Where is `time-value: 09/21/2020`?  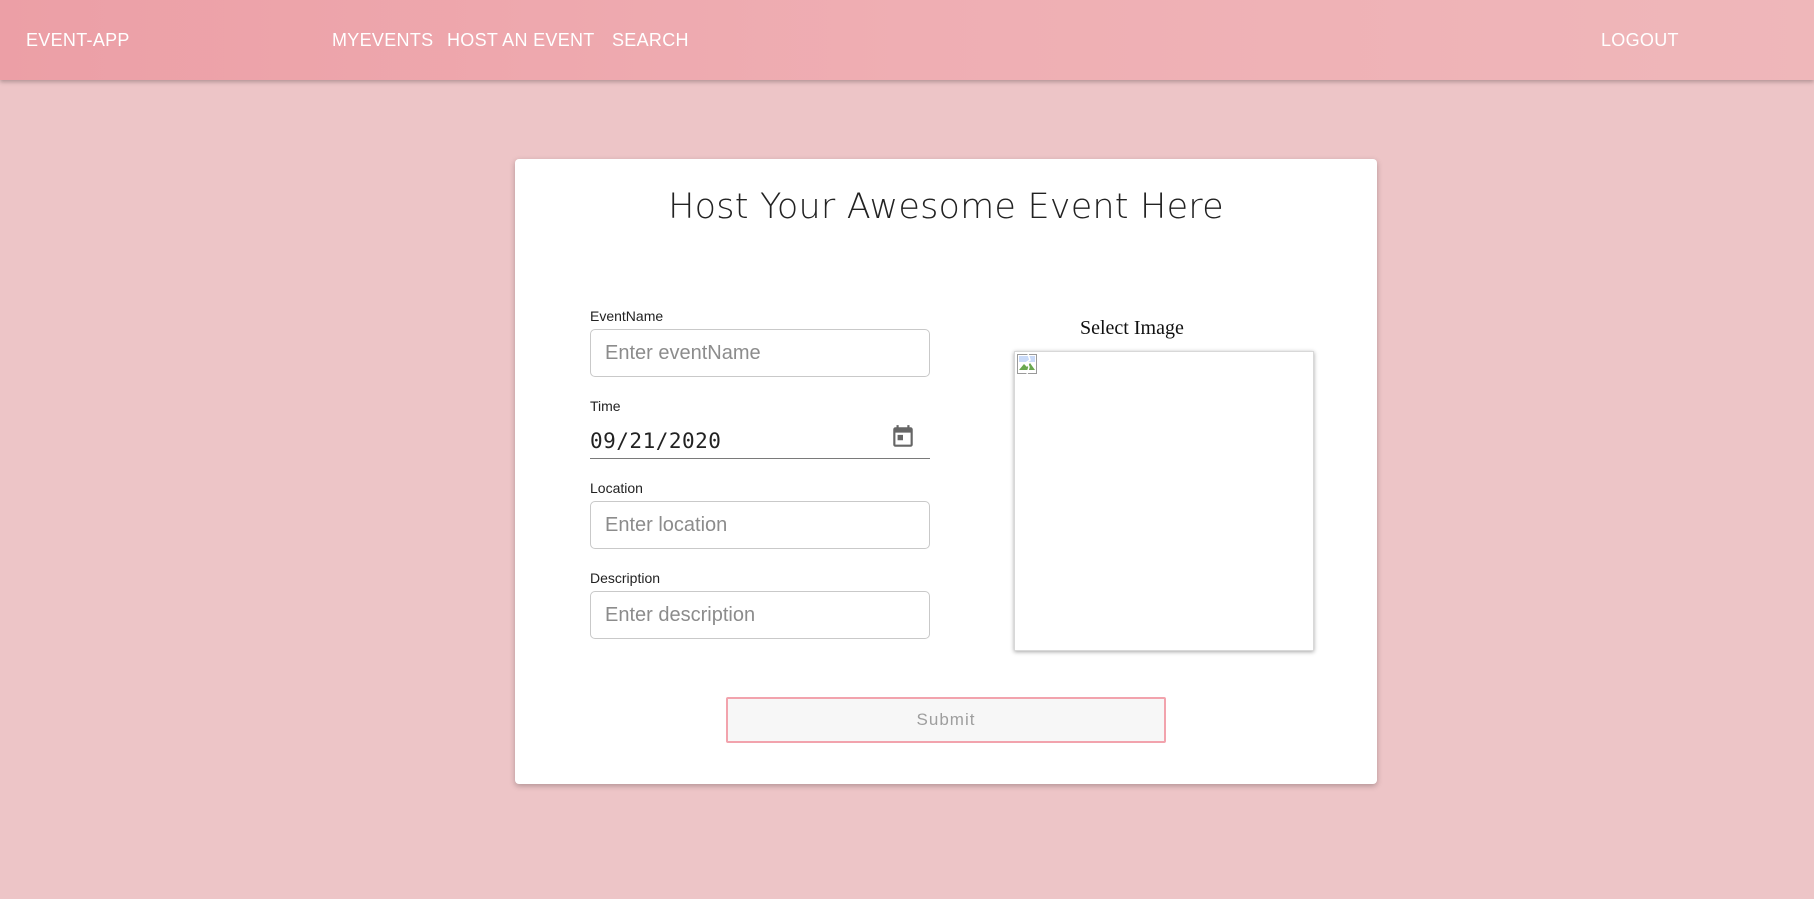 time-value: 09/21/2020 is located at coordinates (655, 441).